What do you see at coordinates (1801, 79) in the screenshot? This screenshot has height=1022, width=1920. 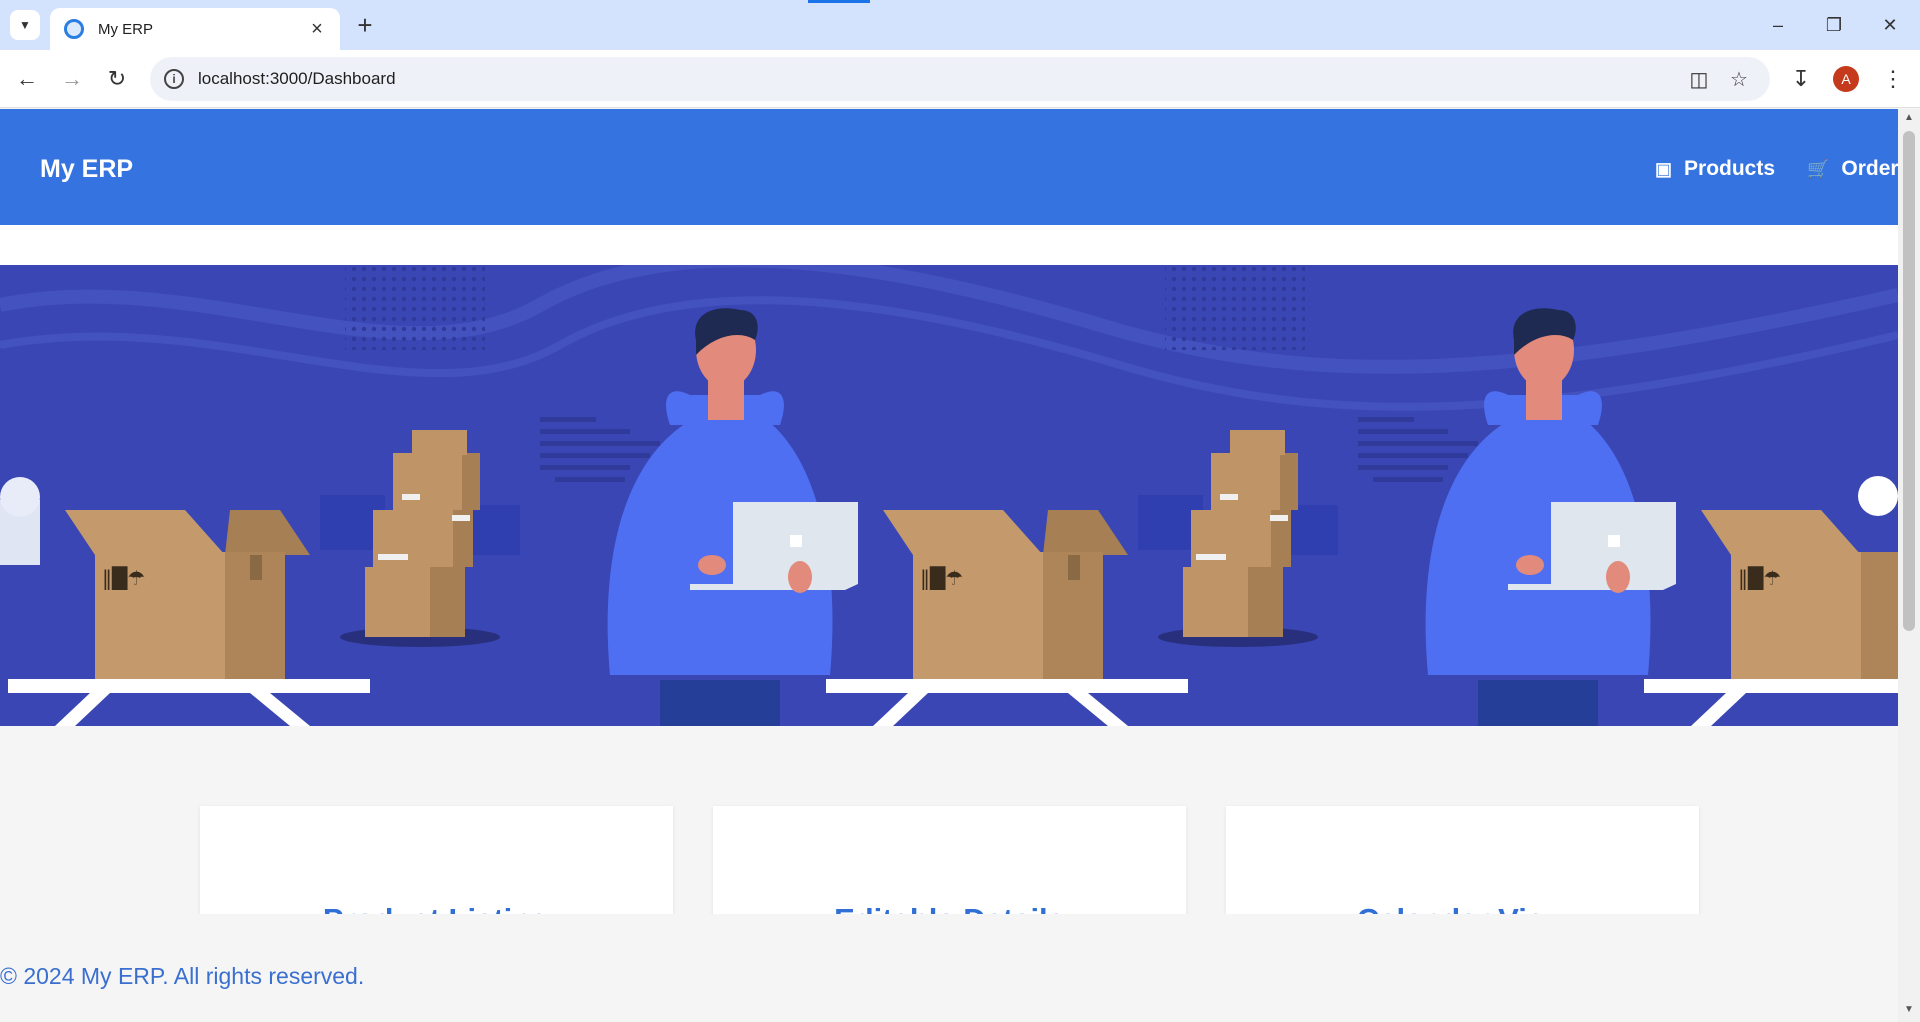 I see `download-icon: ↧` at bounding box center [1801, 79].